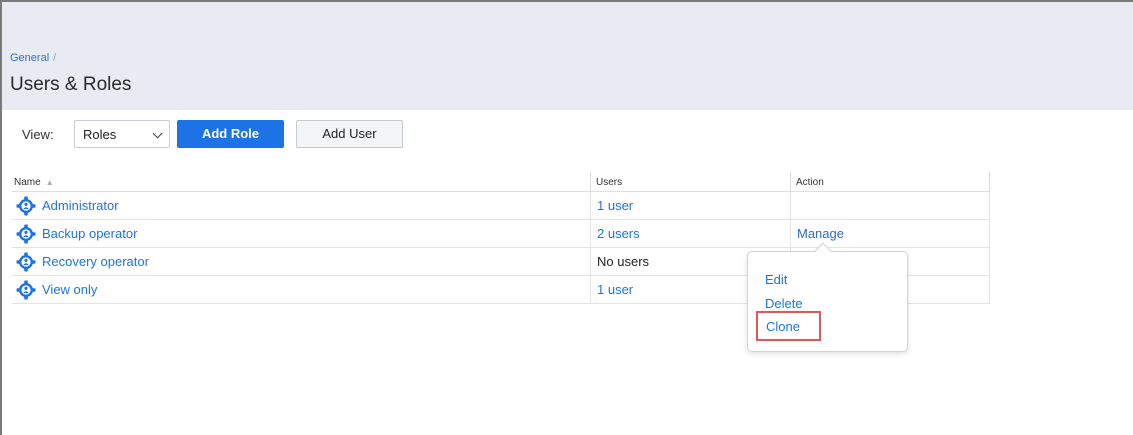  What do you see at coordinates (501, 182) in the screenshot?
I see `table-header: Name ▲ Users Action` at bounding box center [501, 182].